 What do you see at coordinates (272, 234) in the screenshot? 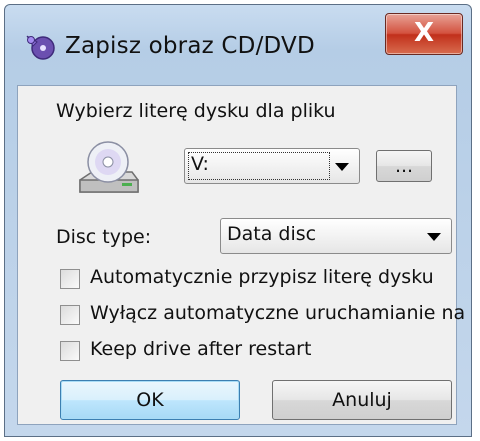
I see `disc-type-value: Data disc` at bounding box center [272, 234].